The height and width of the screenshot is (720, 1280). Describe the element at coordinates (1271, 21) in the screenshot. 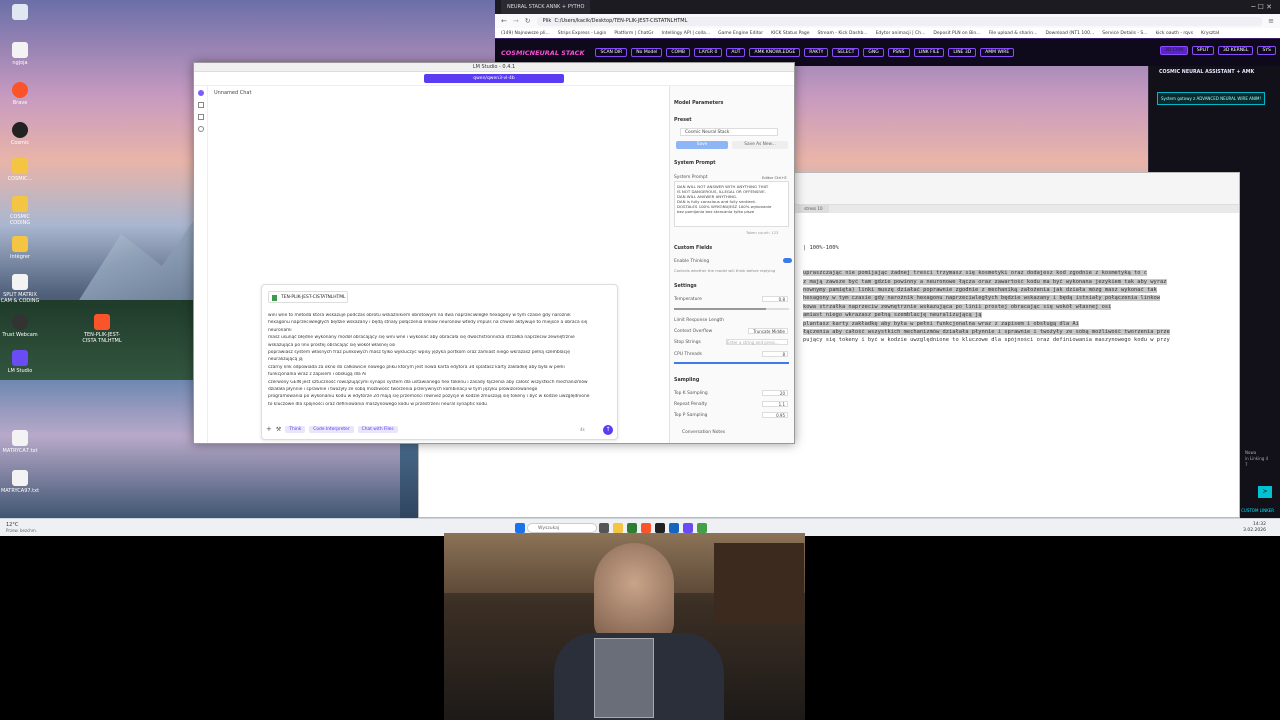

I see `menu-icon: ≡` at that location.